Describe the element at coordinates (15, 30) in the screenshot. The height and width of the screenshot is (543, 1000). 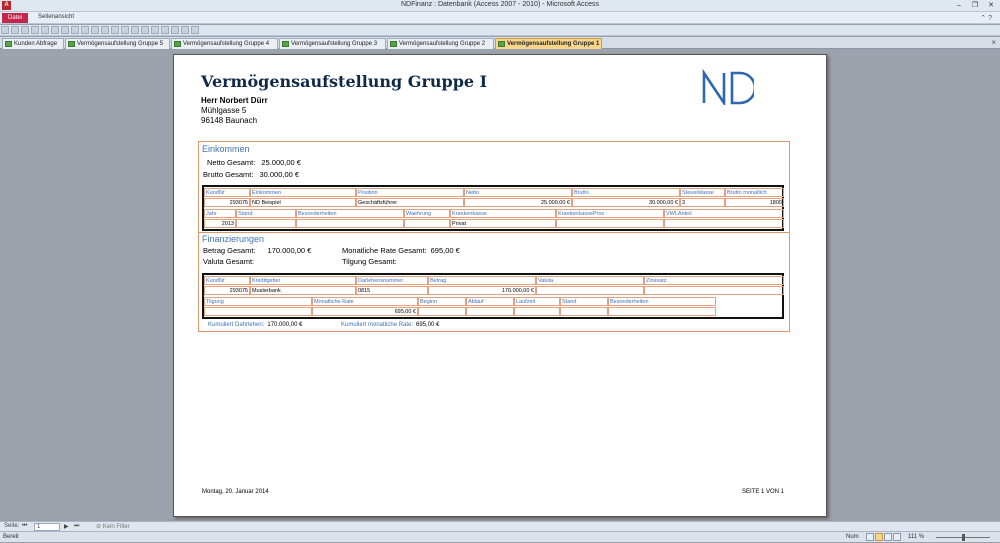
I see `undo-icon` at that location.